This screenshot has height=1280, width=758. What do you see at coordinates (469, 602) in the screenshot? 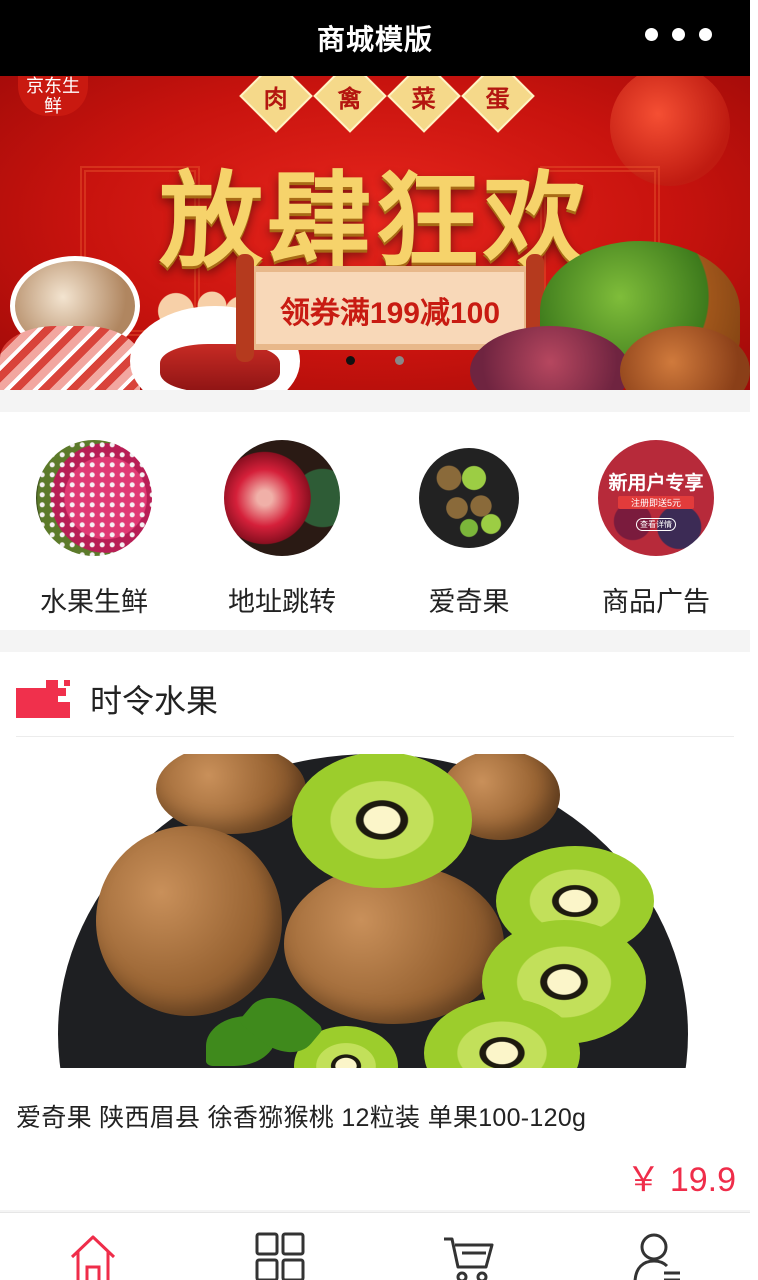
I see `category-label: 爱奇果` at bounding box center [469, 602].